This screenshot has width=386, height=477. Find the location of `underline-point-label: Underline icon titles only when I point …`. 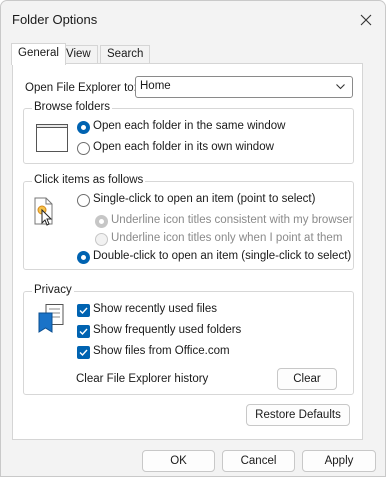

underline-point-label: Underline icon titles only when I point … is located at coordinates (227, 238).